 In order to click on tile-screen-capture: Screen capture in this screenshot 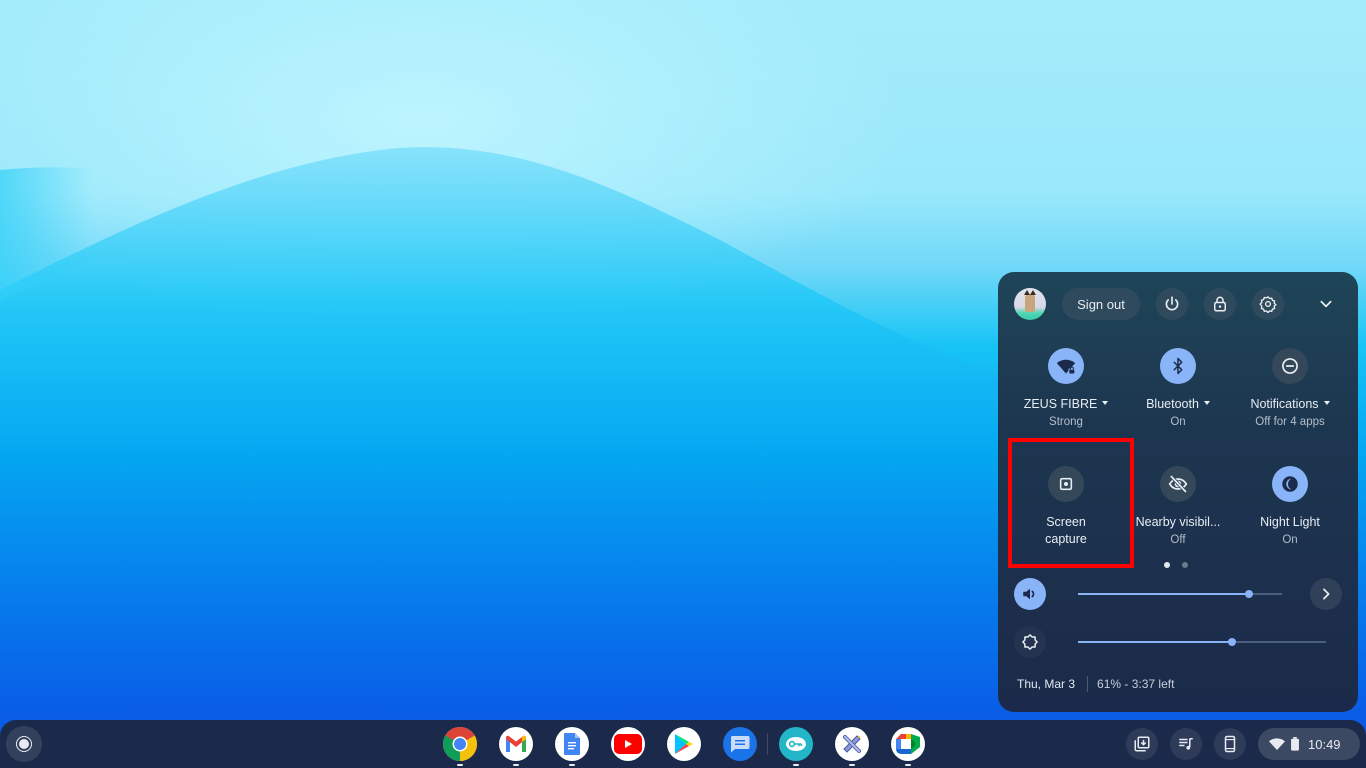, I will do `click(1066, 516)`.